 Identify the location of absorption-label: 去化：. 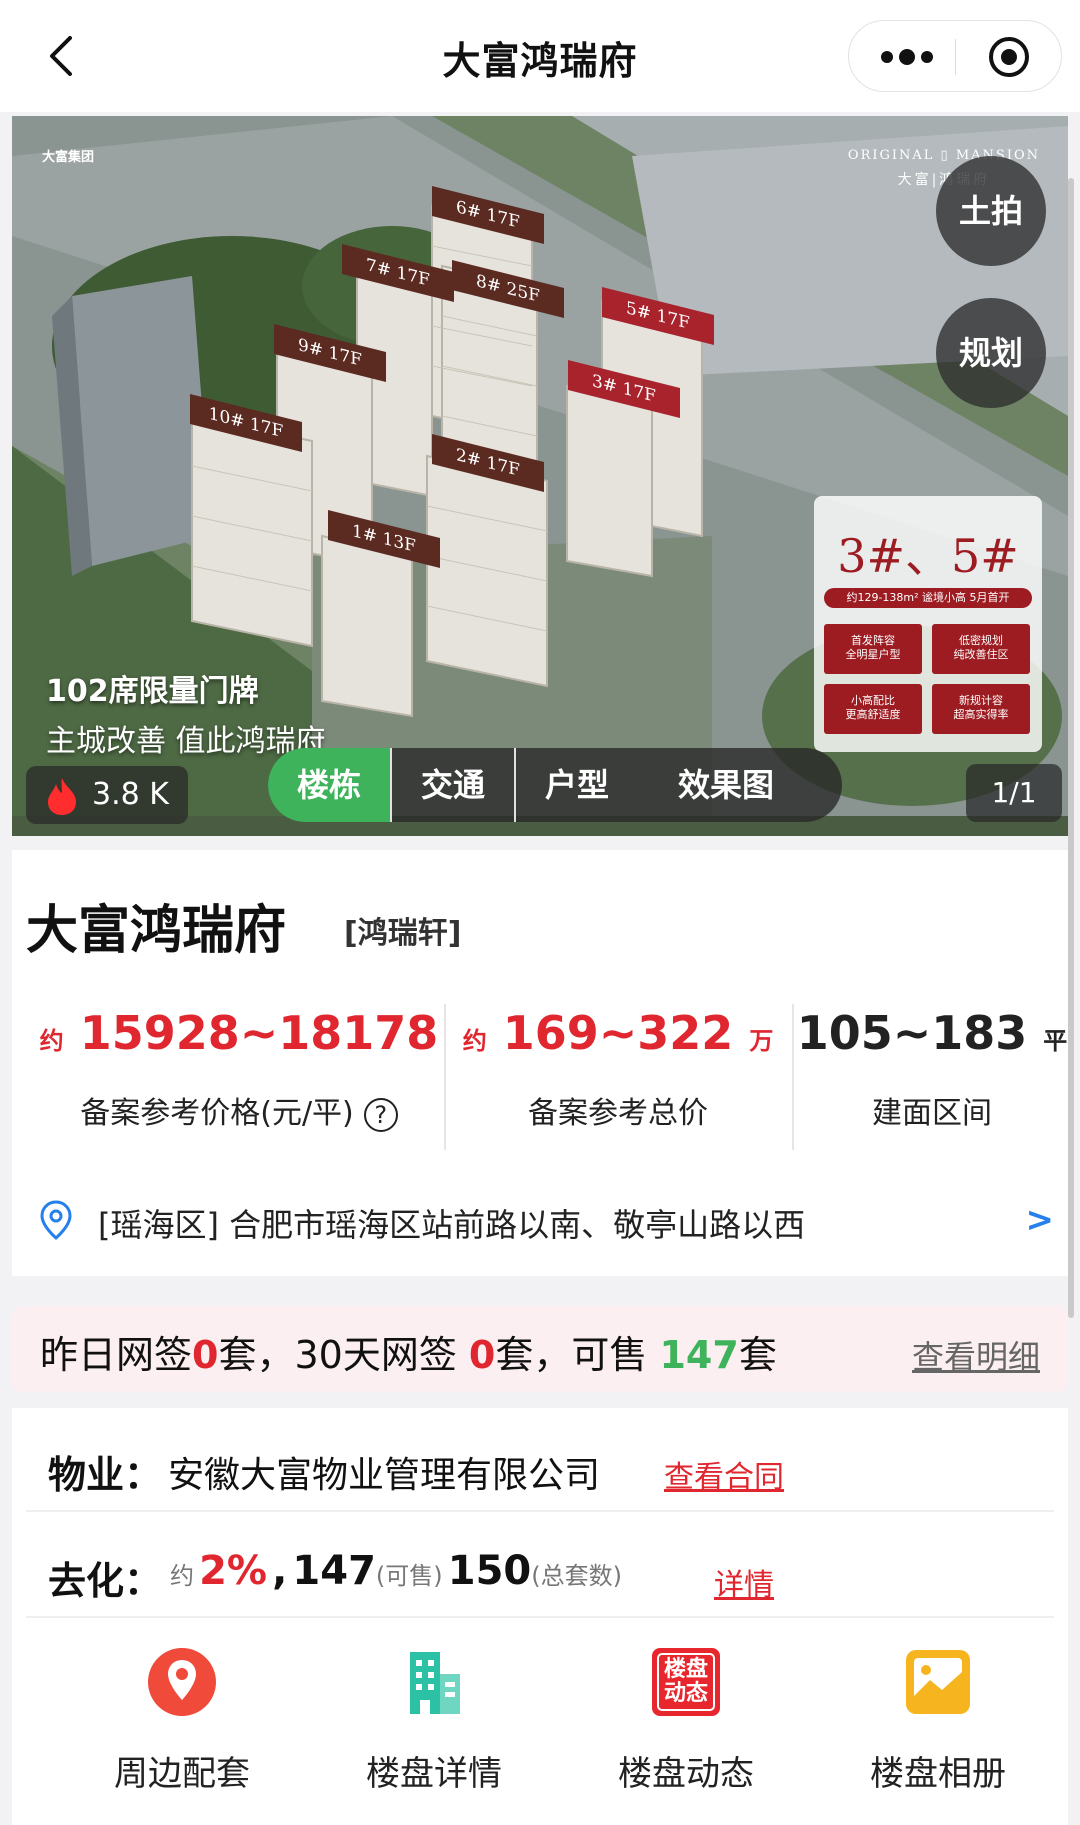
(105, 1581).